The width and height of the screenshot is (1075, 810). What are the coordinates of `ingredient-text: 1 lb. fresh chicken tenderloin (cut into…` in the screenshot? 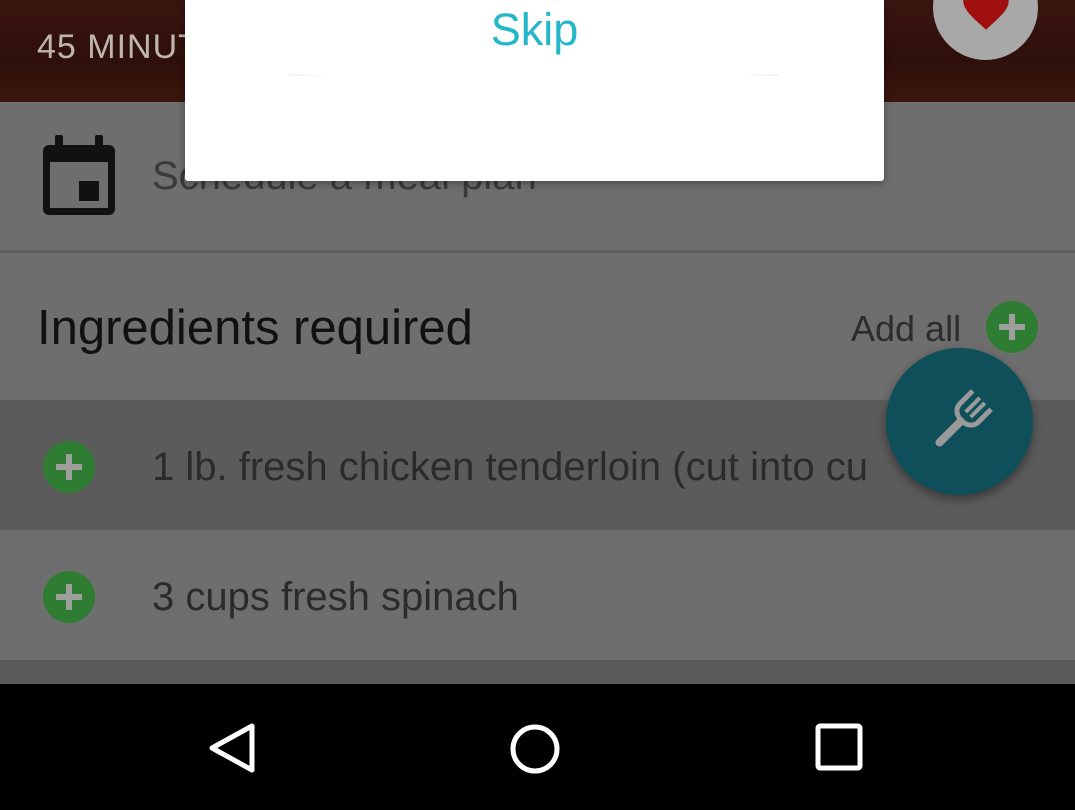 It's located at (510, 467).